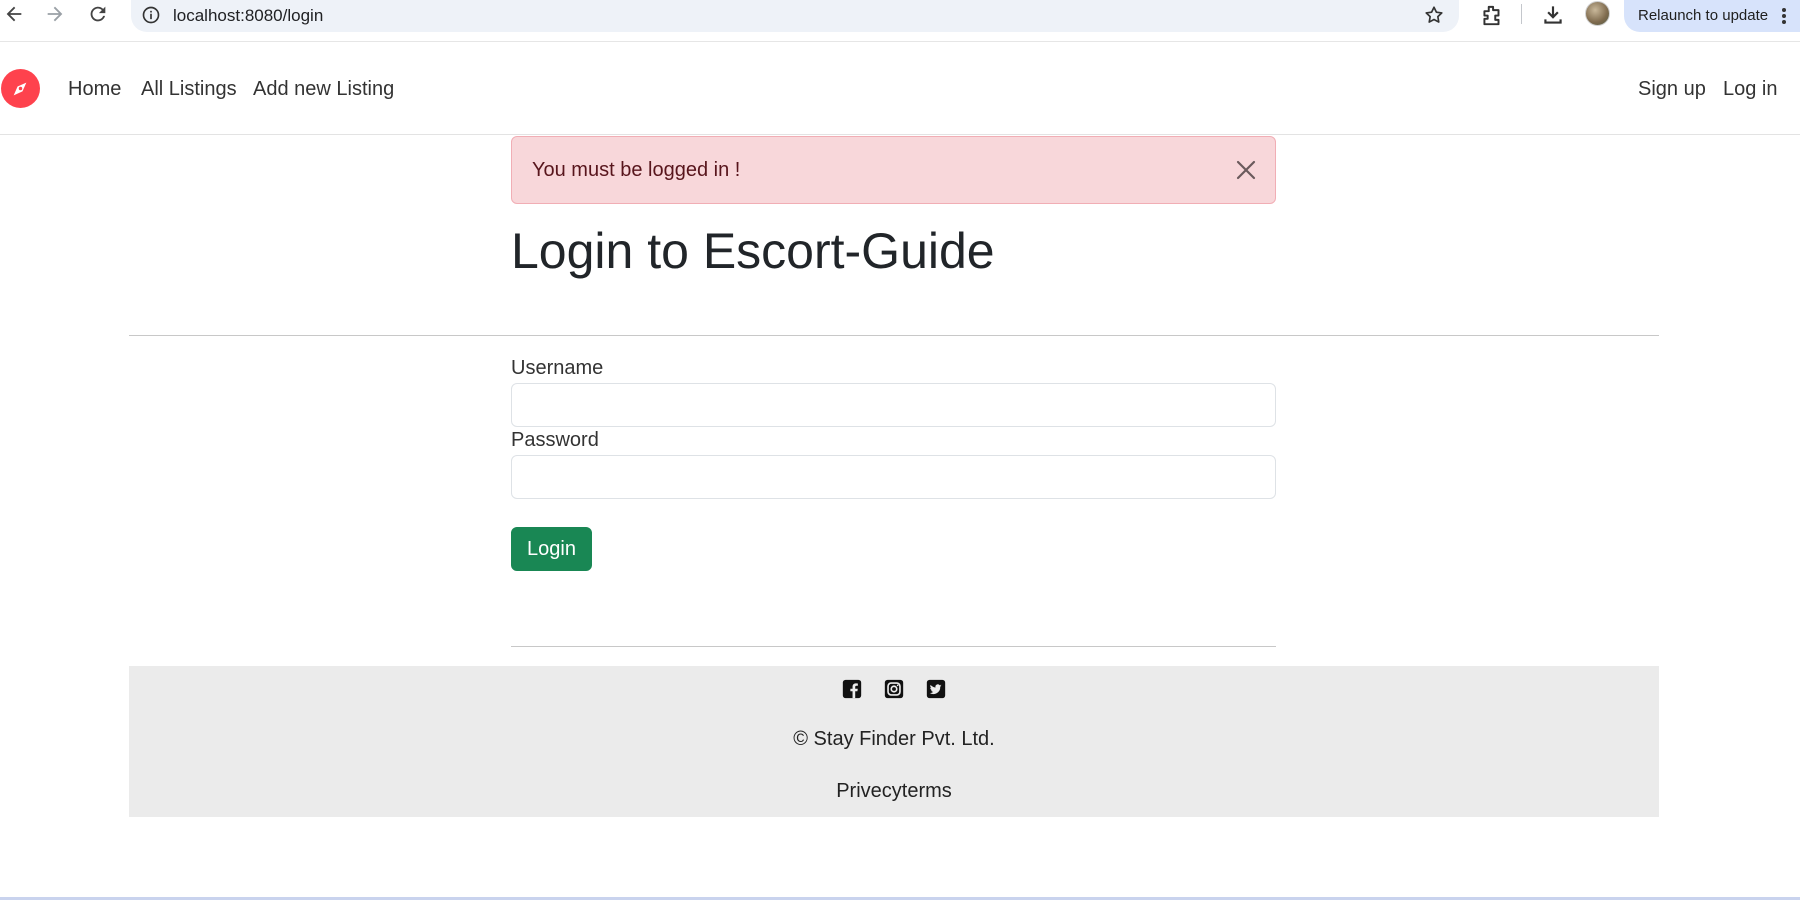 Image resolution: width=1800 pixels, height=900 pixels. Describe the element at coordinates (894, 739) in the screenshot. I see `copyright-text: © Stay Finder Pvt. Ltd.` at that location.